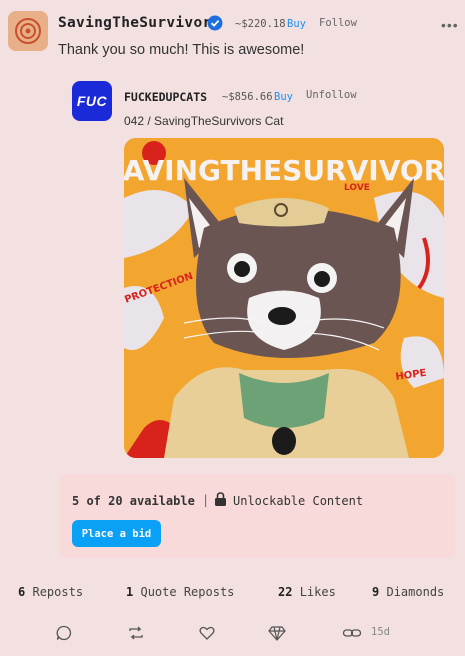 This screenshot has width=465, height=656. I want to click on image-word-2: LOVE, so click(357, 188).